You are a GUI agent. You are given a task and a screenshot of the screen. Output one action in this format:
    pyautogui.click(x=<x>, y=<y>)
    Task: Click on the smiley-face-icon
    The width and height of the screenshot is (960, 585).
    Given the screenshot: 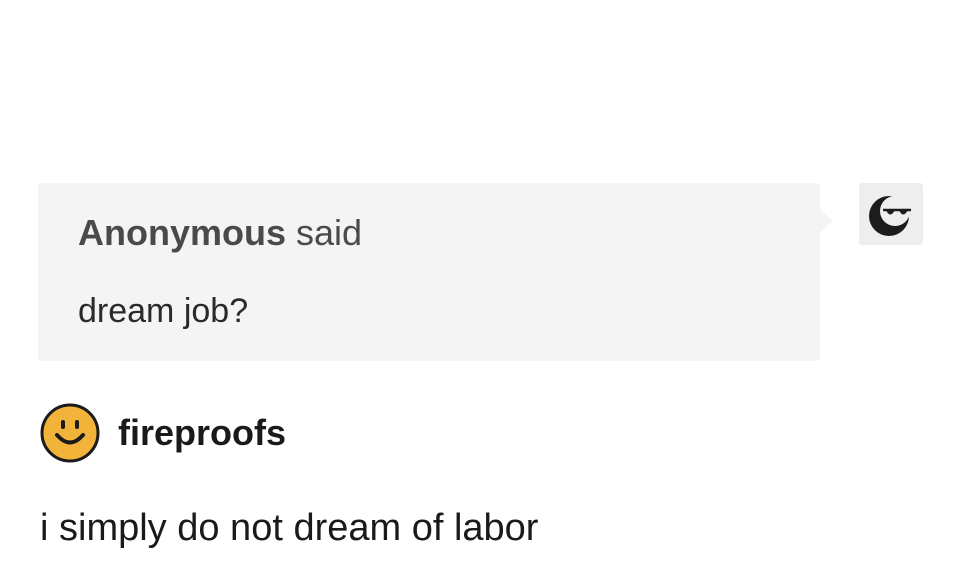 What is the action you would take?
    pyautogui.click(x=70, y=433)
    